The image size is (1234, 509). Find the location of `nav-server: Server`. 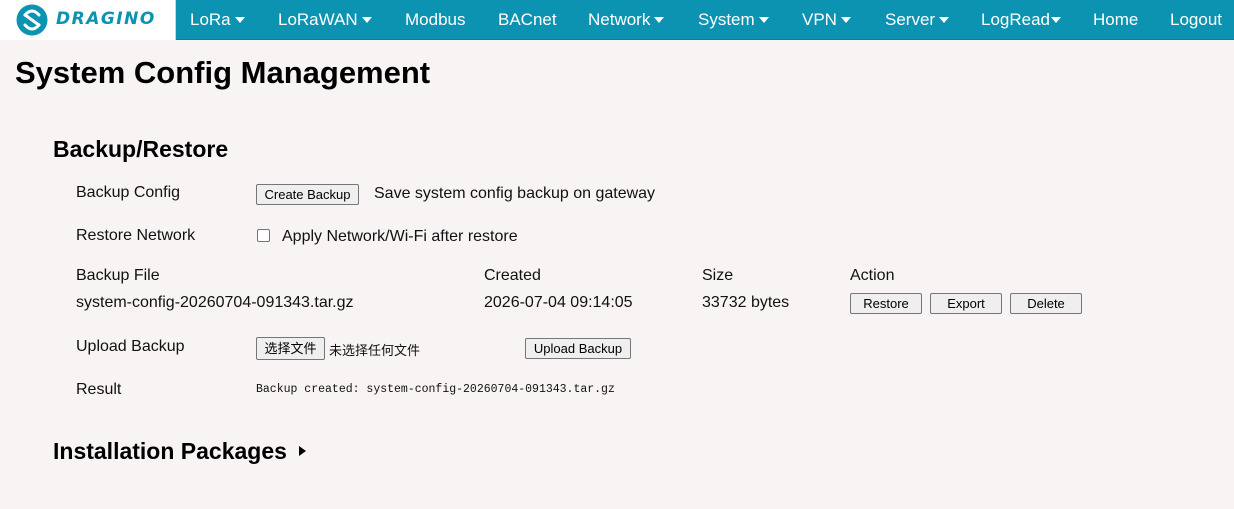

nav-server: Server is located at coordinates (917, 20).